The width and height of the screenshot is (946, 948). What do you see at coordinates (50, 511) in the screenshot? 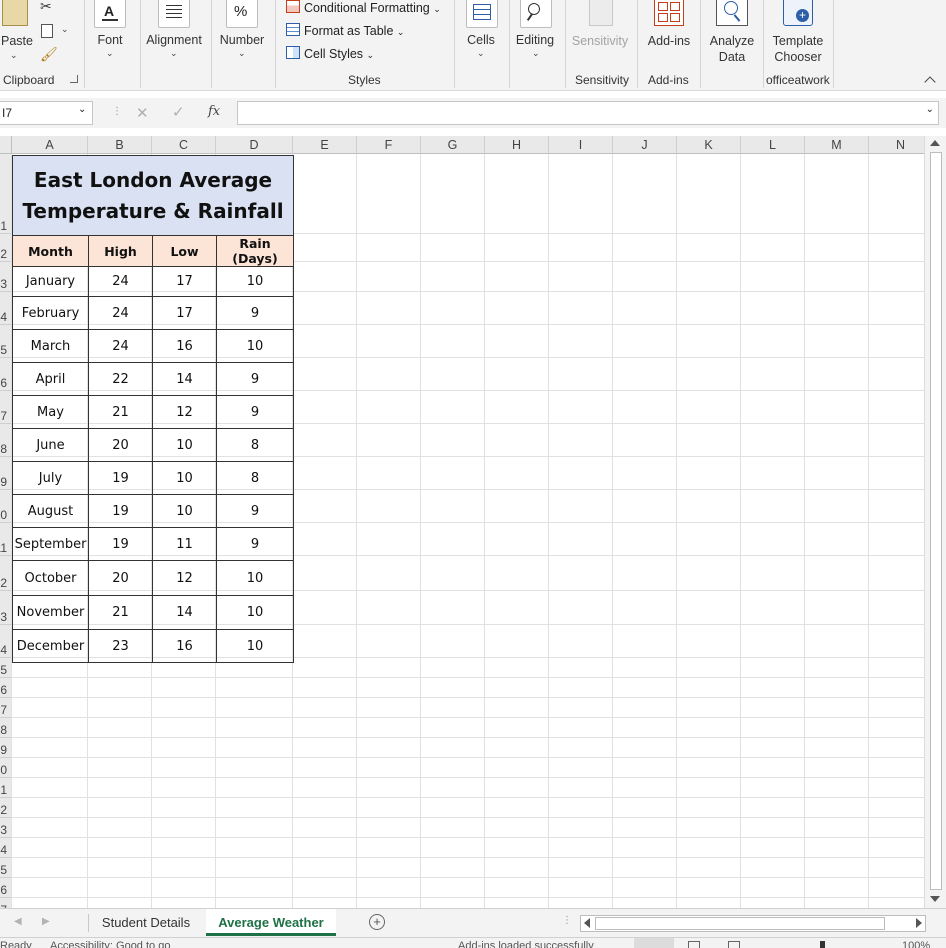
I see `cell-month: August` at bounding box center [50, 511].